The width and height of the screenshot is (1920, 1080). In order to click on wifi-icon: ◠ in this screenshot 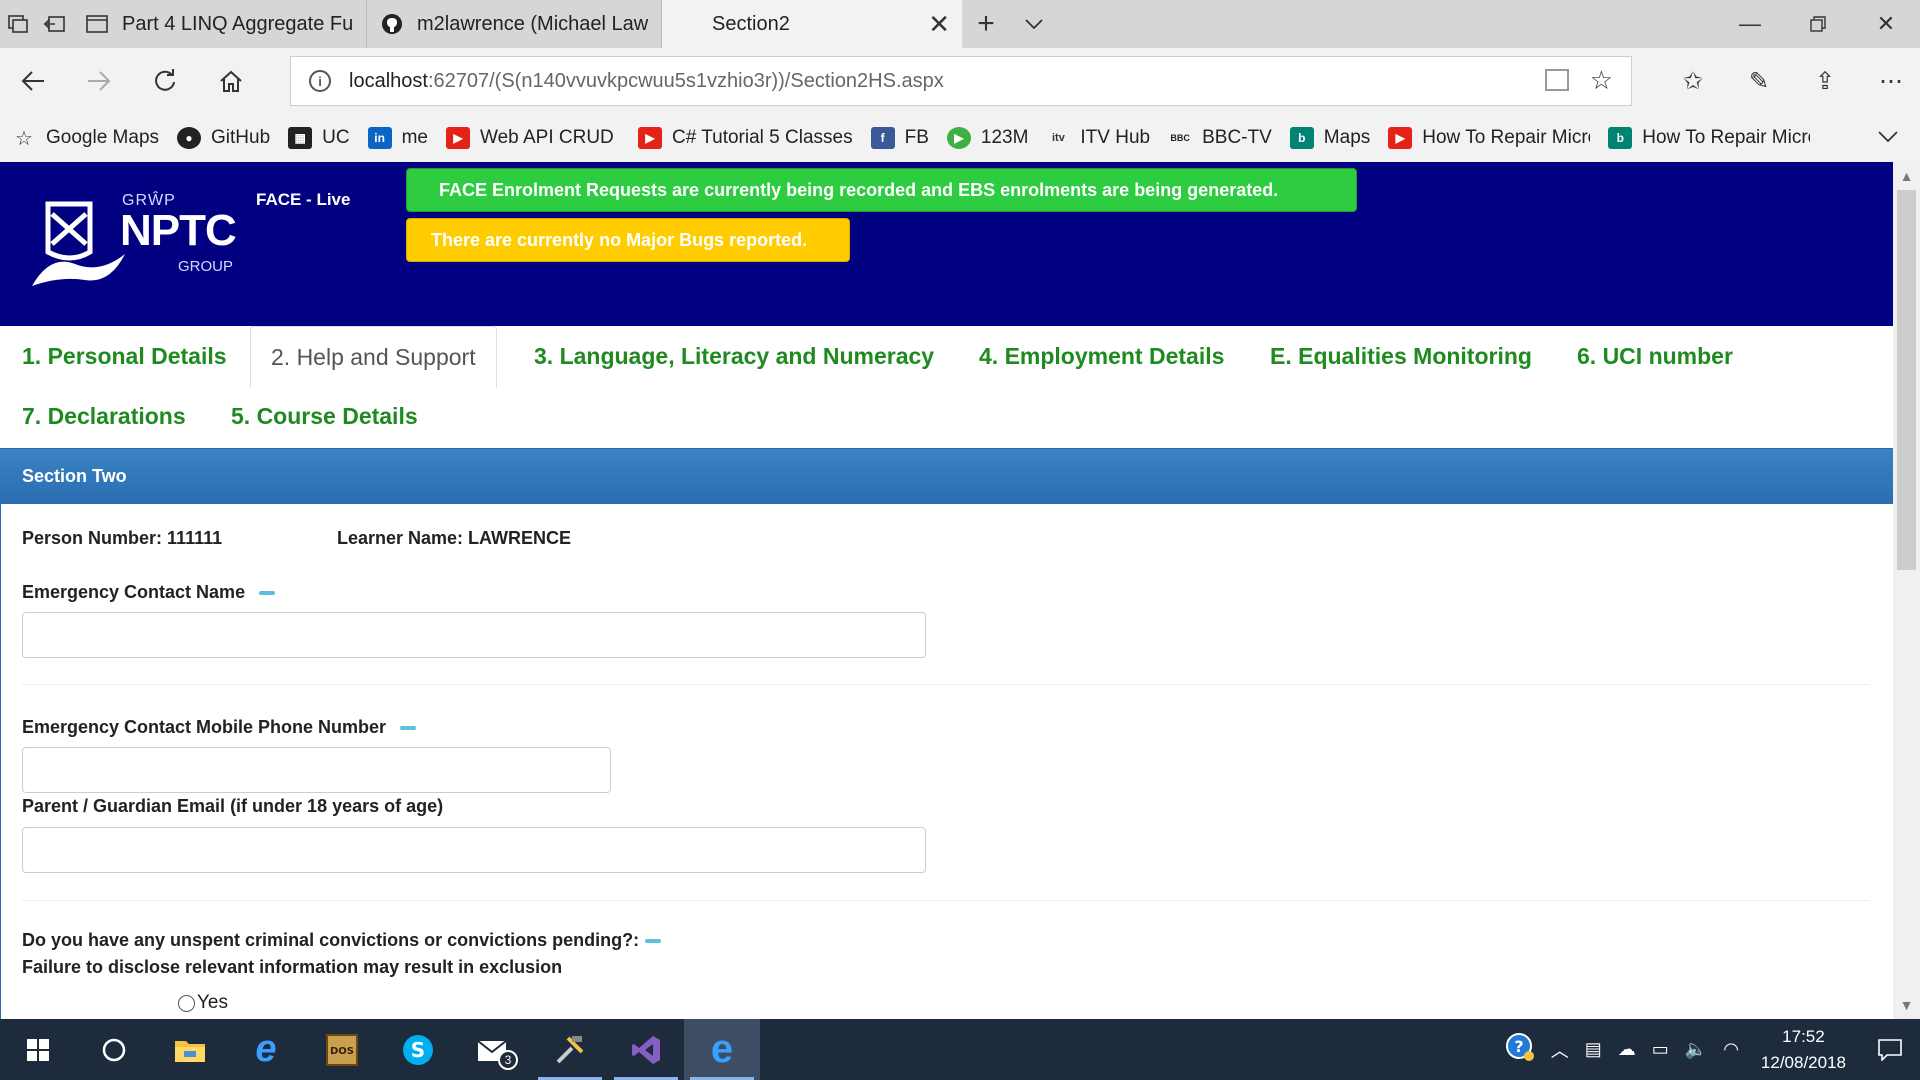, I will do `click(1731, 1049)`.